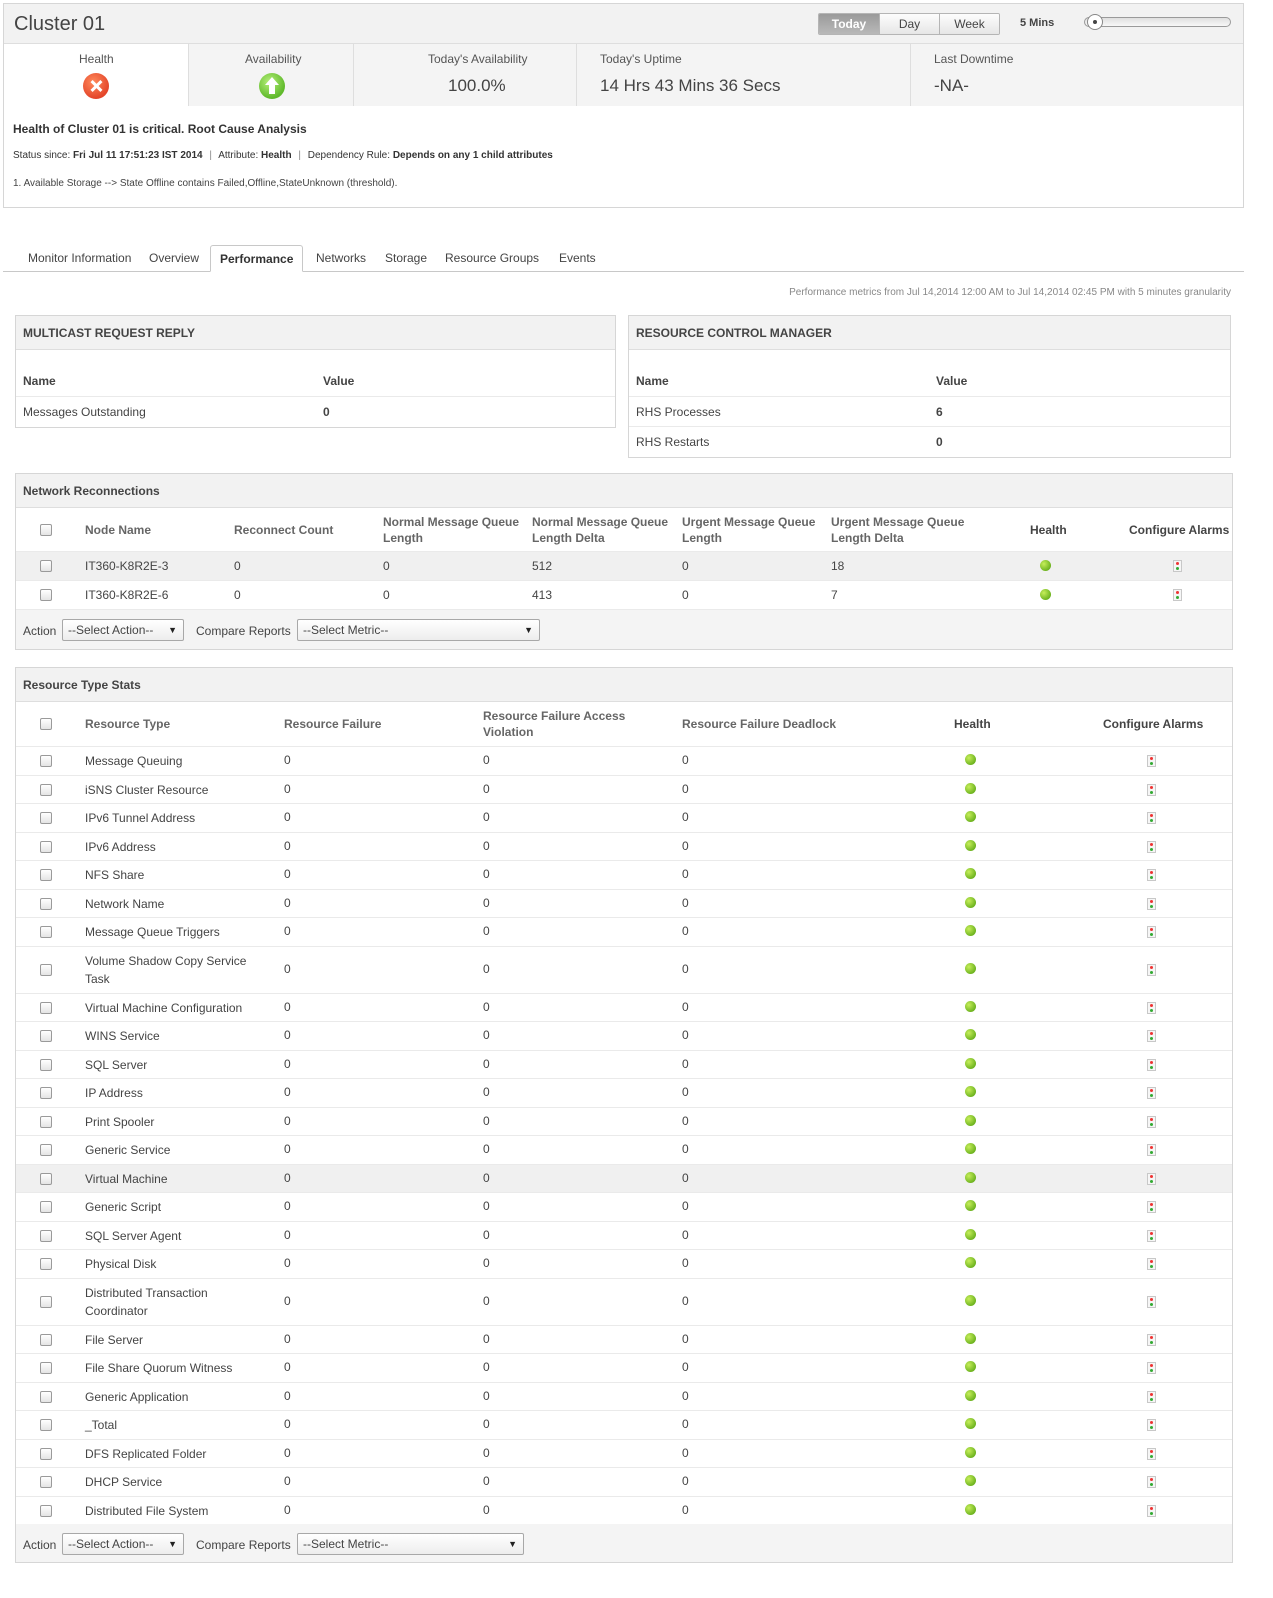 Image resolution: width=1273 pixels, height=1598 pixels. Describe the element at coordinates (897, 530) in the screenshot. I see `col-urgent-queue-length-delta: Urgent Message Queue Length Delta` at that location.